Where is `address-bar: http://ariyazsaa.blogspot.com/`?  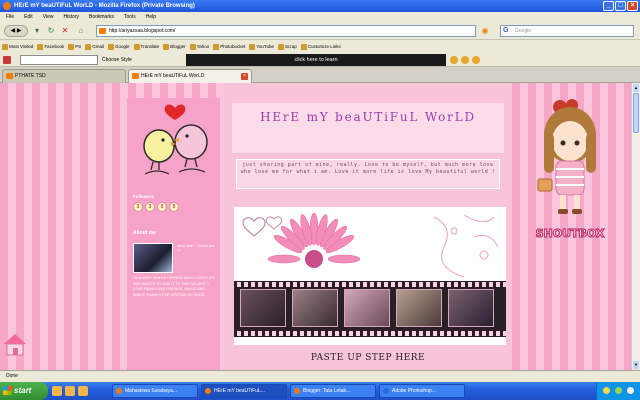
address-bar: http://ariyazsaa.blogspot.com/ is located at coordinates (286, 31).